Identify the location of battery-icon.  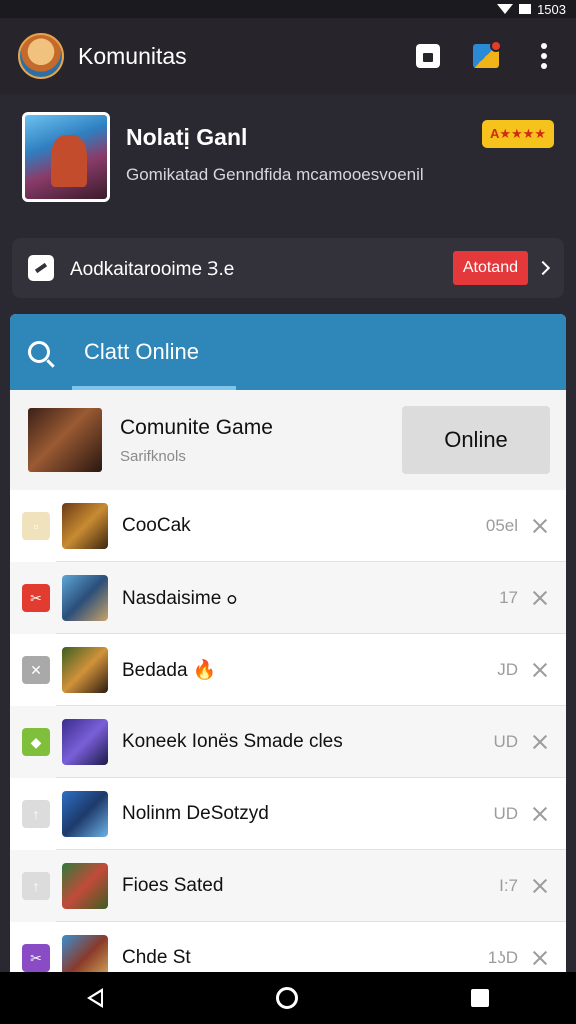
(525, 9).